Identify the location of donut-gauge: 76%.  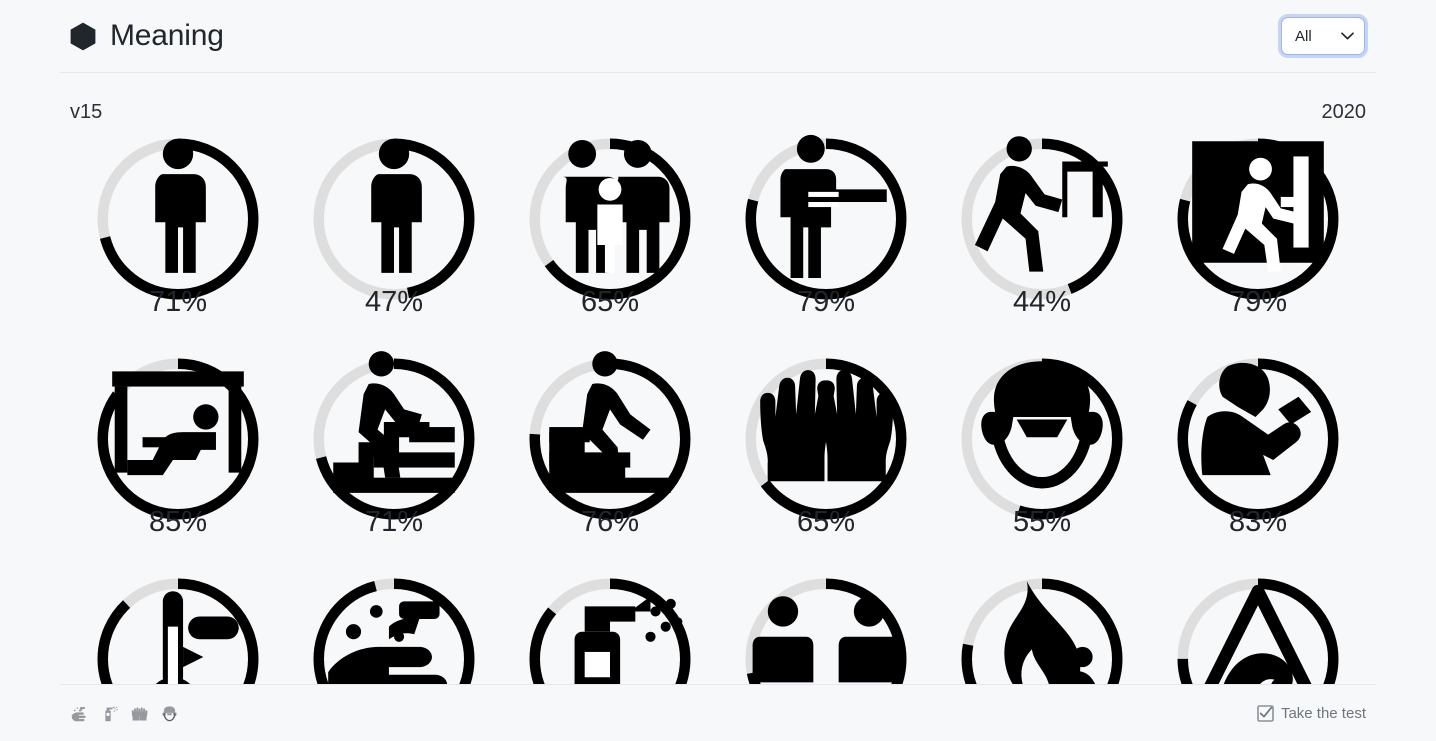
(610, 444).